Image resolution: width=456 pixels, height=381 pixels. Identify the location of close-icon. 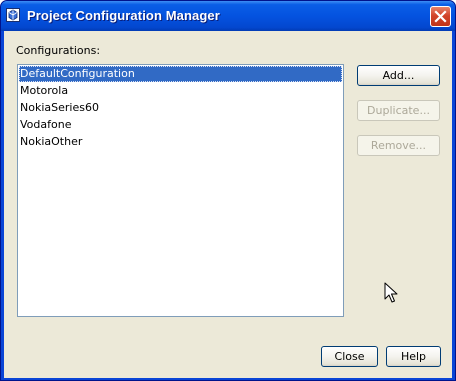
(440, 16).